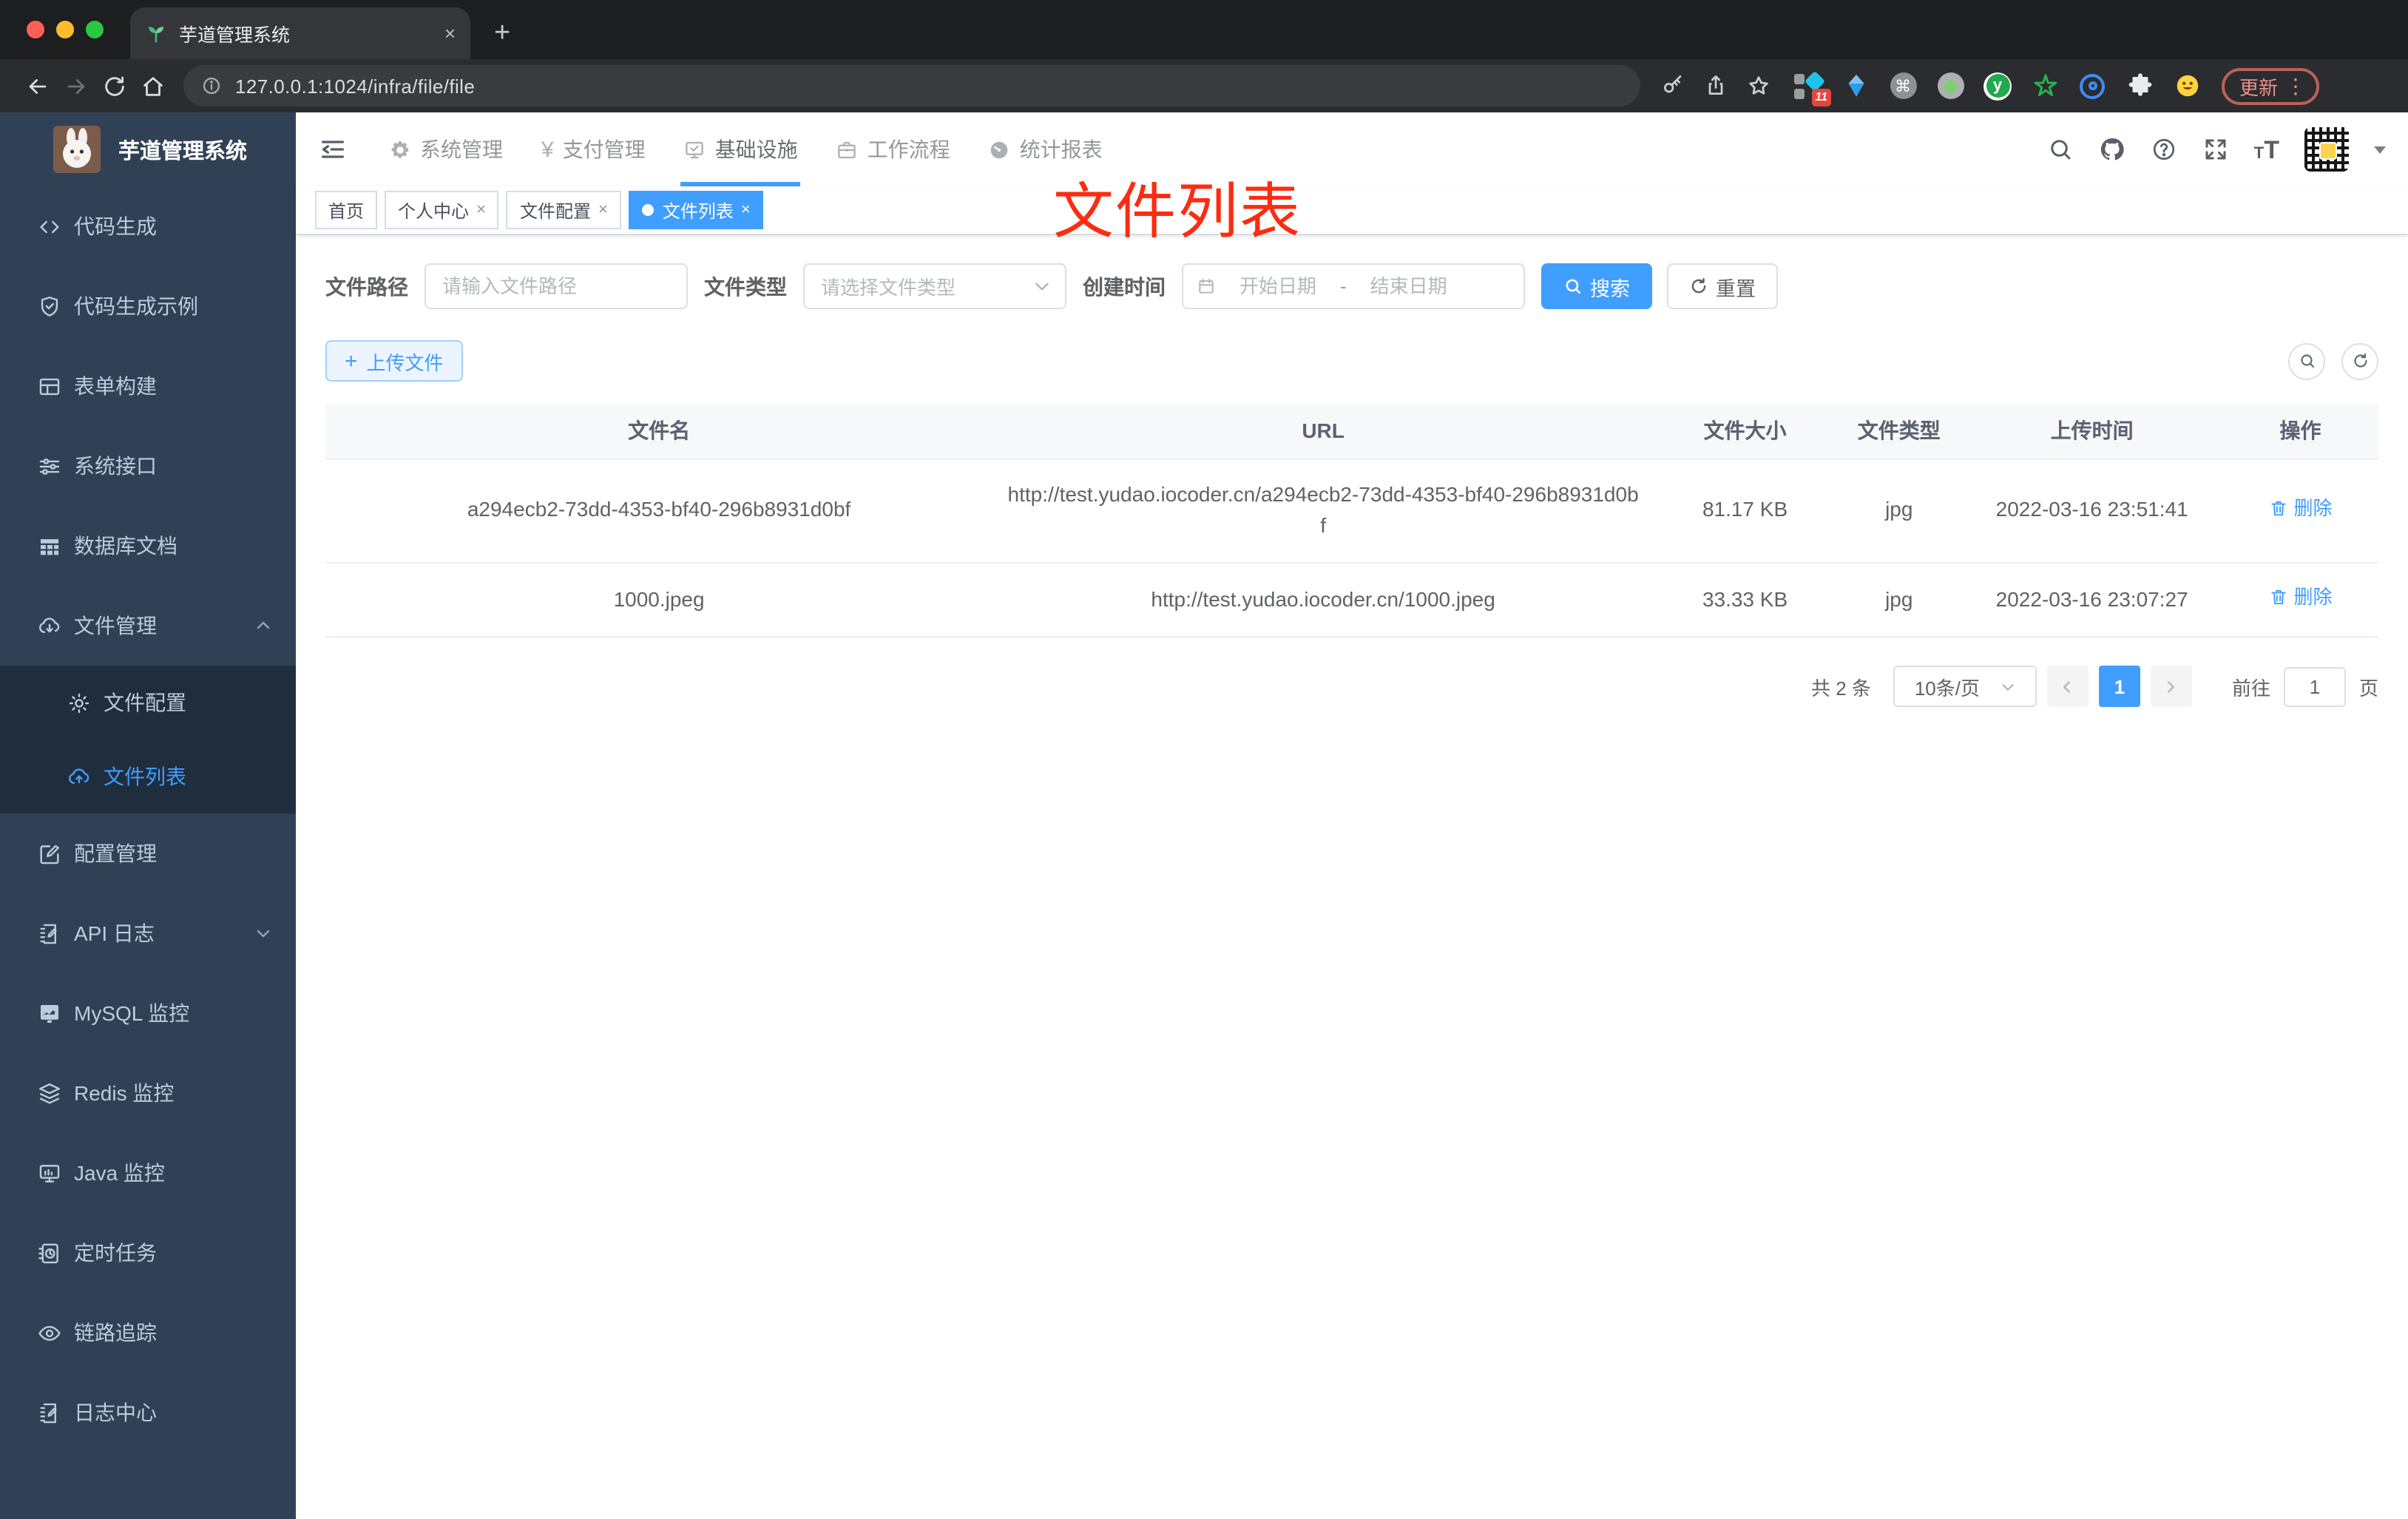 This screenshot has width=2408, height=1519. I want to click on search-form: 文件路径 文件类型 请选择文件类型 创建时间 -, so click(1351, 286).